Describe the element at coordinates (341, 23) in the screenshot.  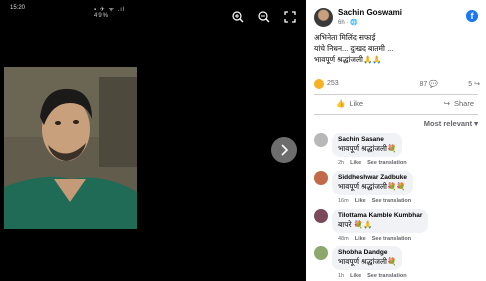
I see `post-time: 6h` at that location.